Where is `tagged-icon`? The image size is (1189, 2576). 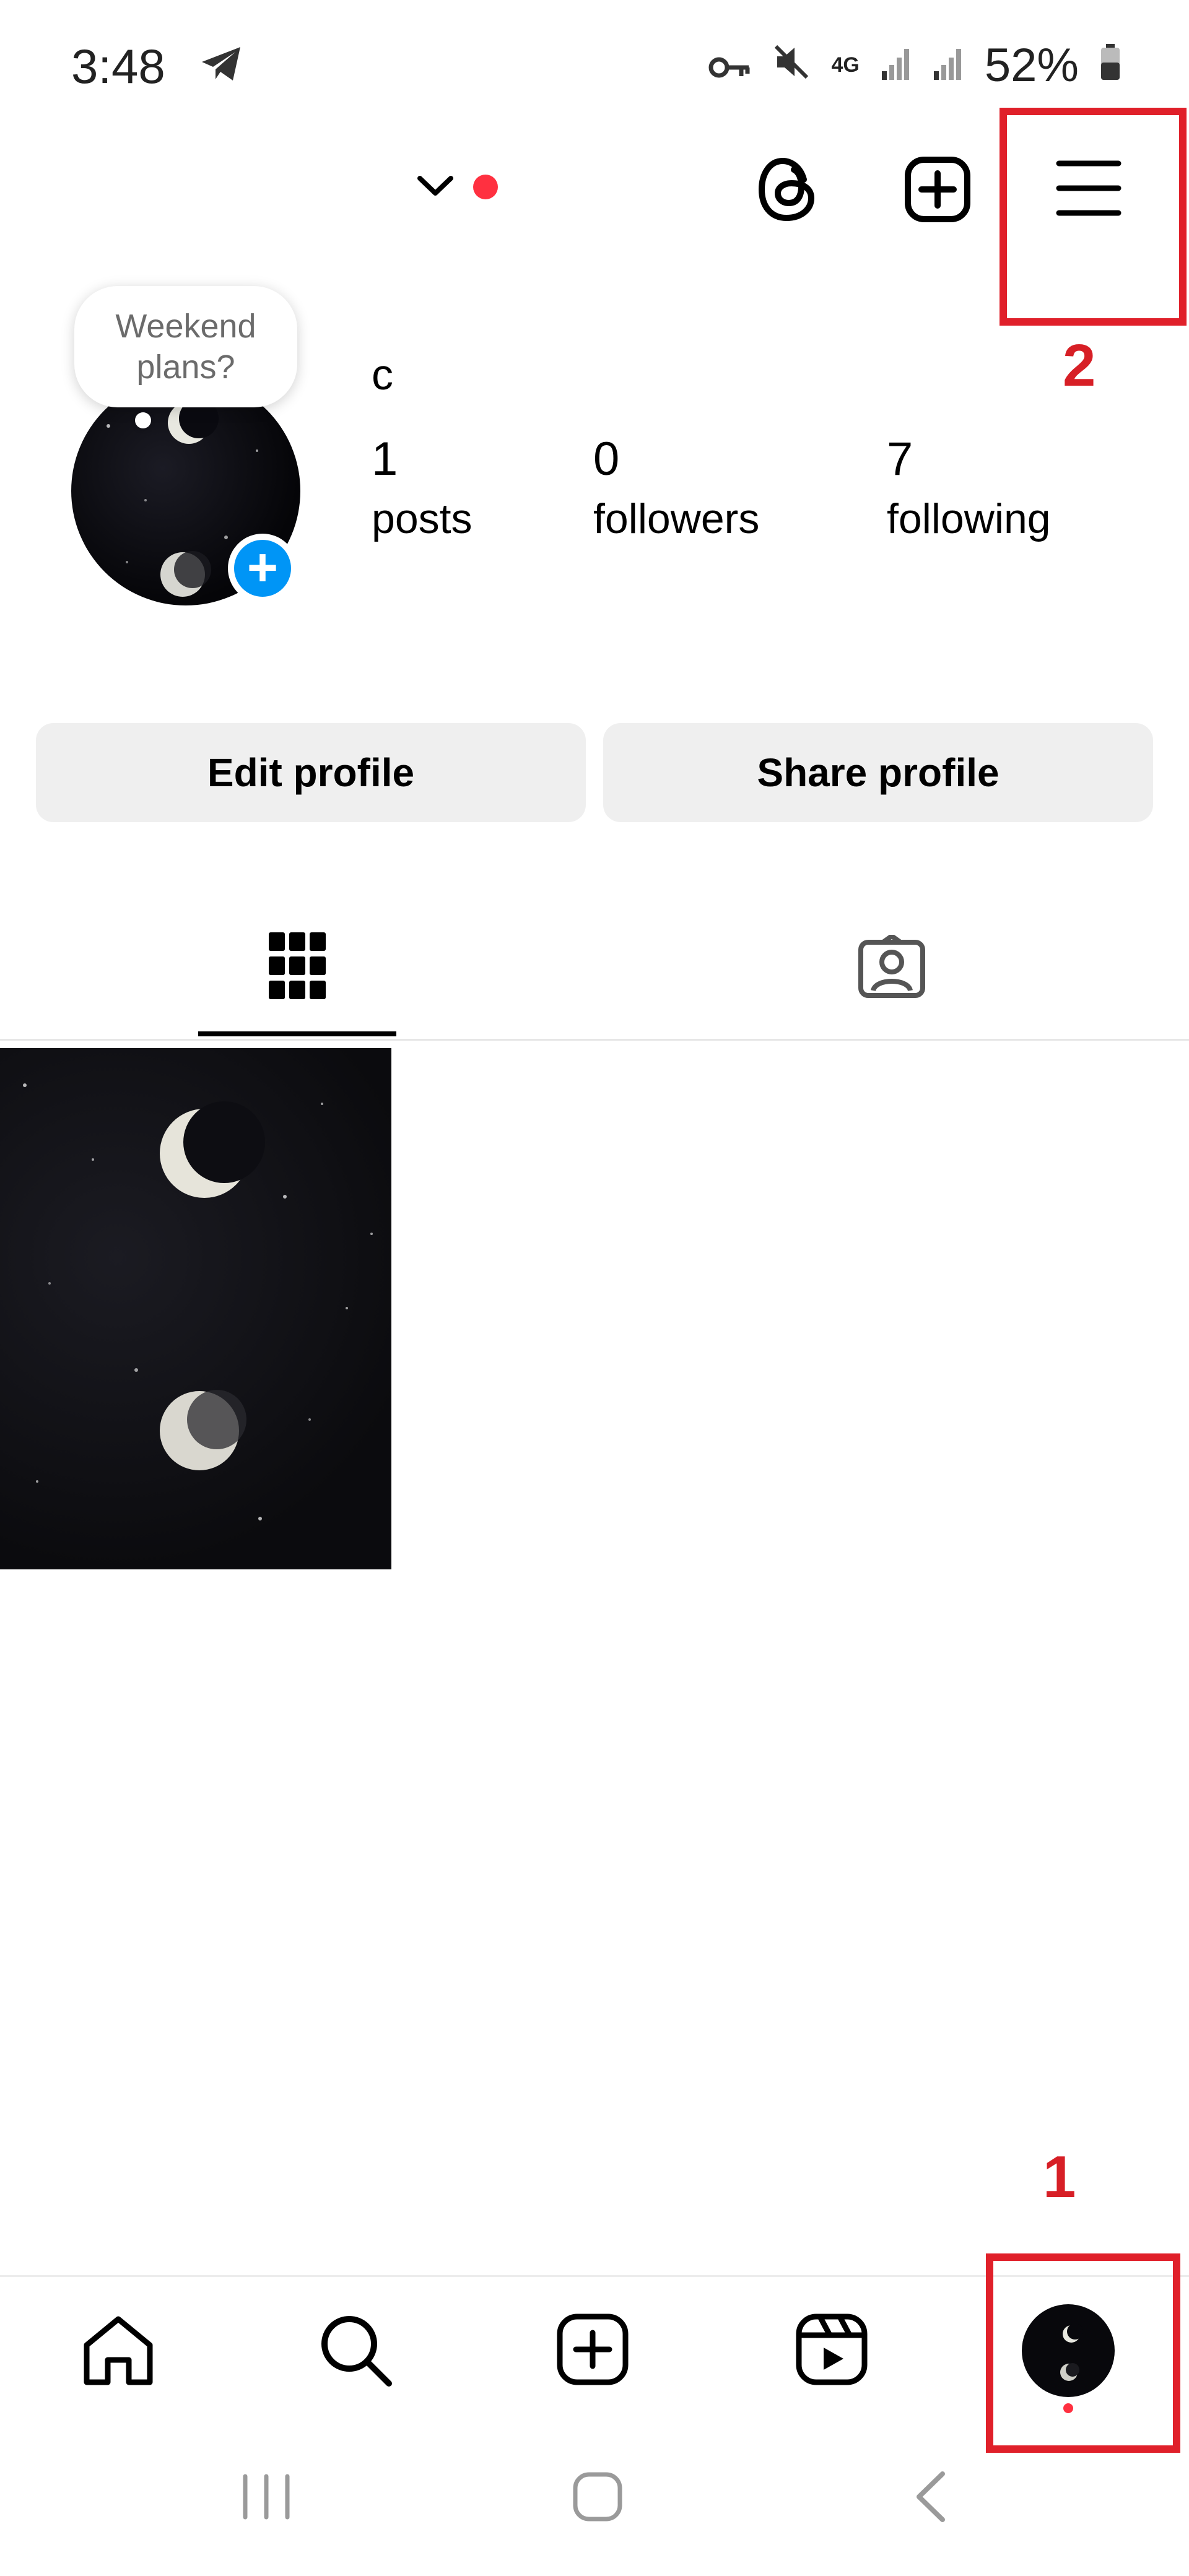
tagged-icon is located at coordinates (891, 967).